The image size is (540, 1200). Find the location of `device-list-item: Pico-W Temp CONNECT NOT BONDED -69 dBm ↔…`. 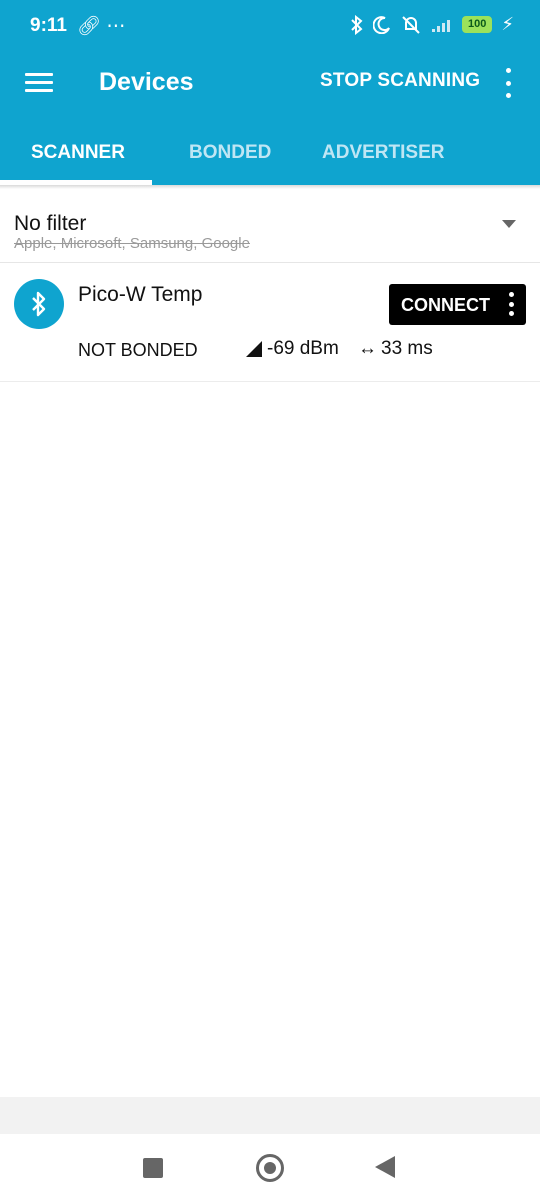

device-list-item: Pico-W Temp CONNECT NOT BONDED -69 dBm ↔… is located at coordinates (270, 322).